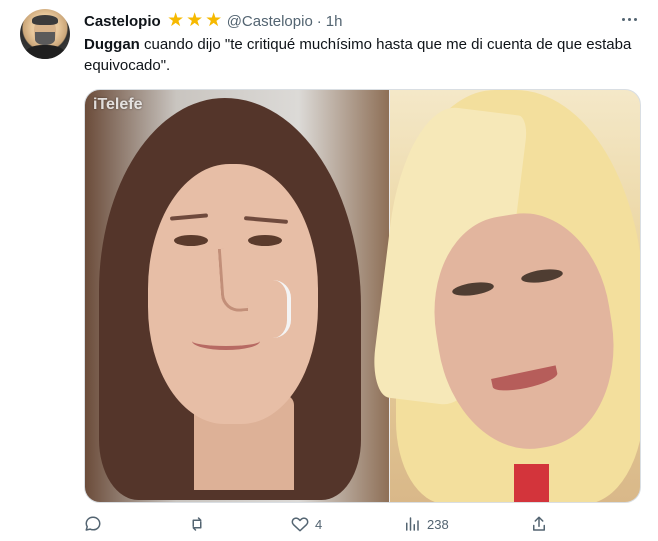 The height and width of the screenshot is (541, 658). What do you see at coordinates (412, 524) in the screenshot?
I see `views-icon` at bounding box center [412, 524].